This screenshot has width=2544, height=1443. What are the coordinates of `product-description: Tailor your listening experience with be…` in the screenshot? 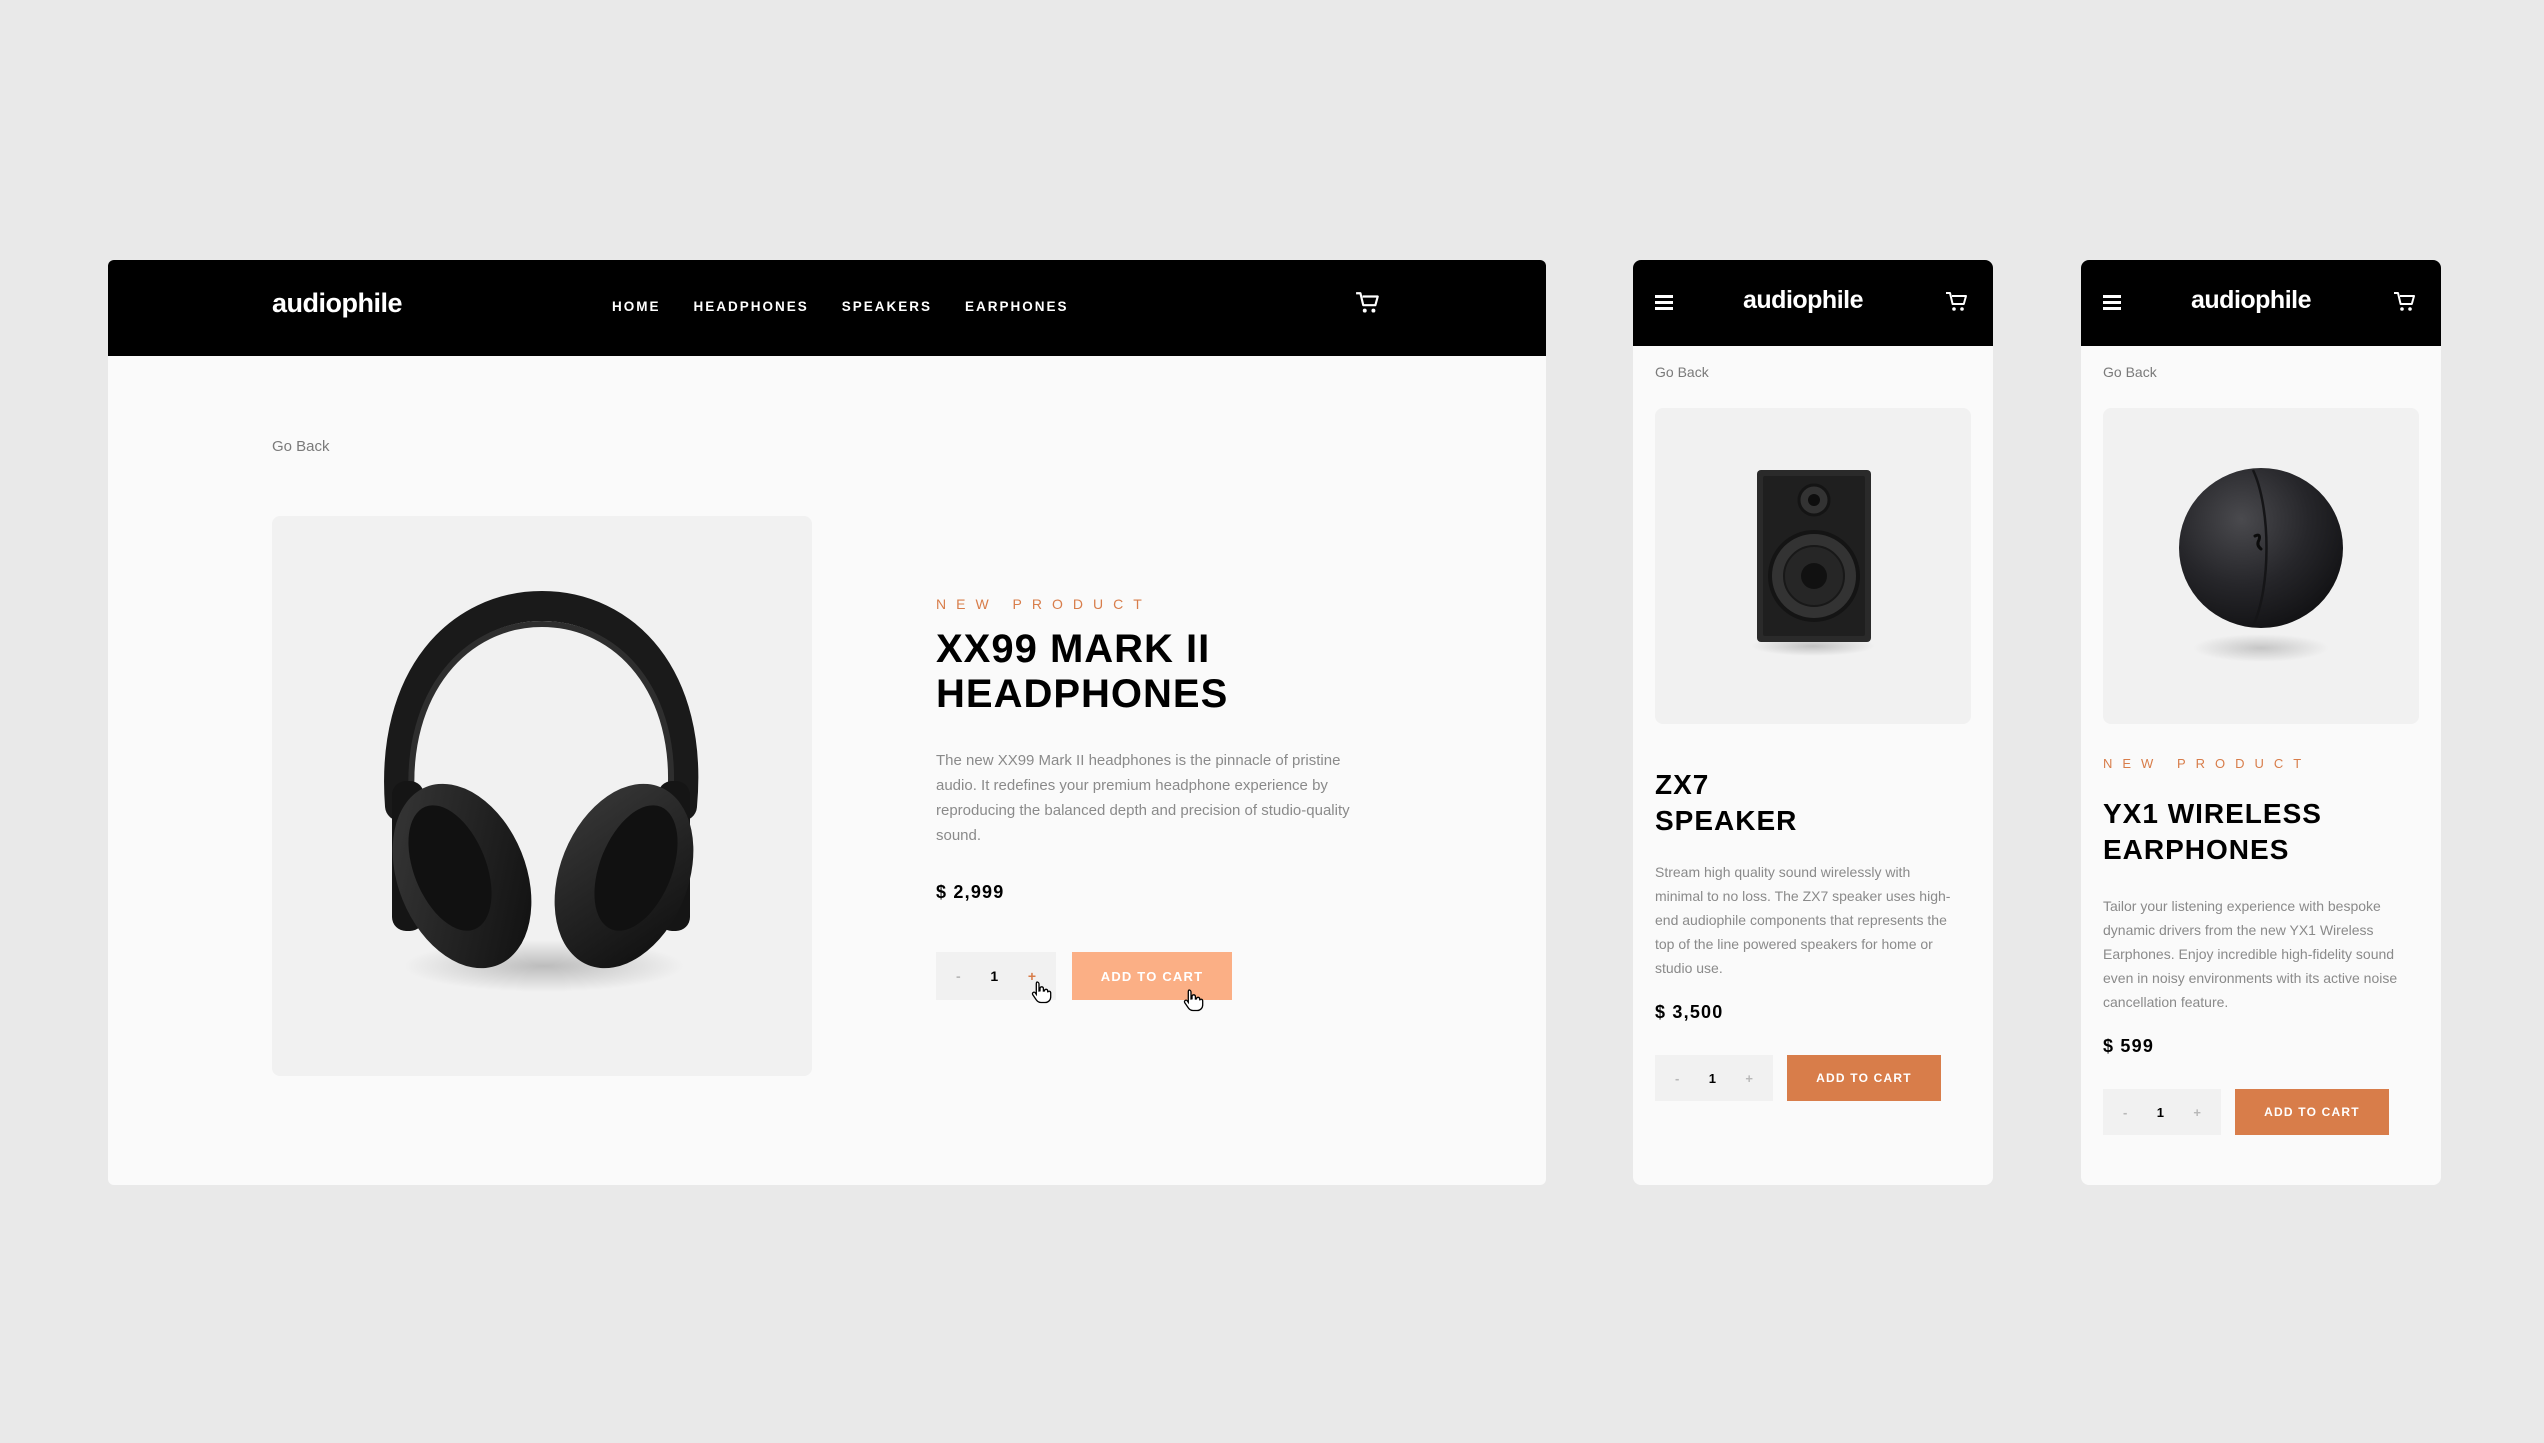 It's located at (2250, 954).